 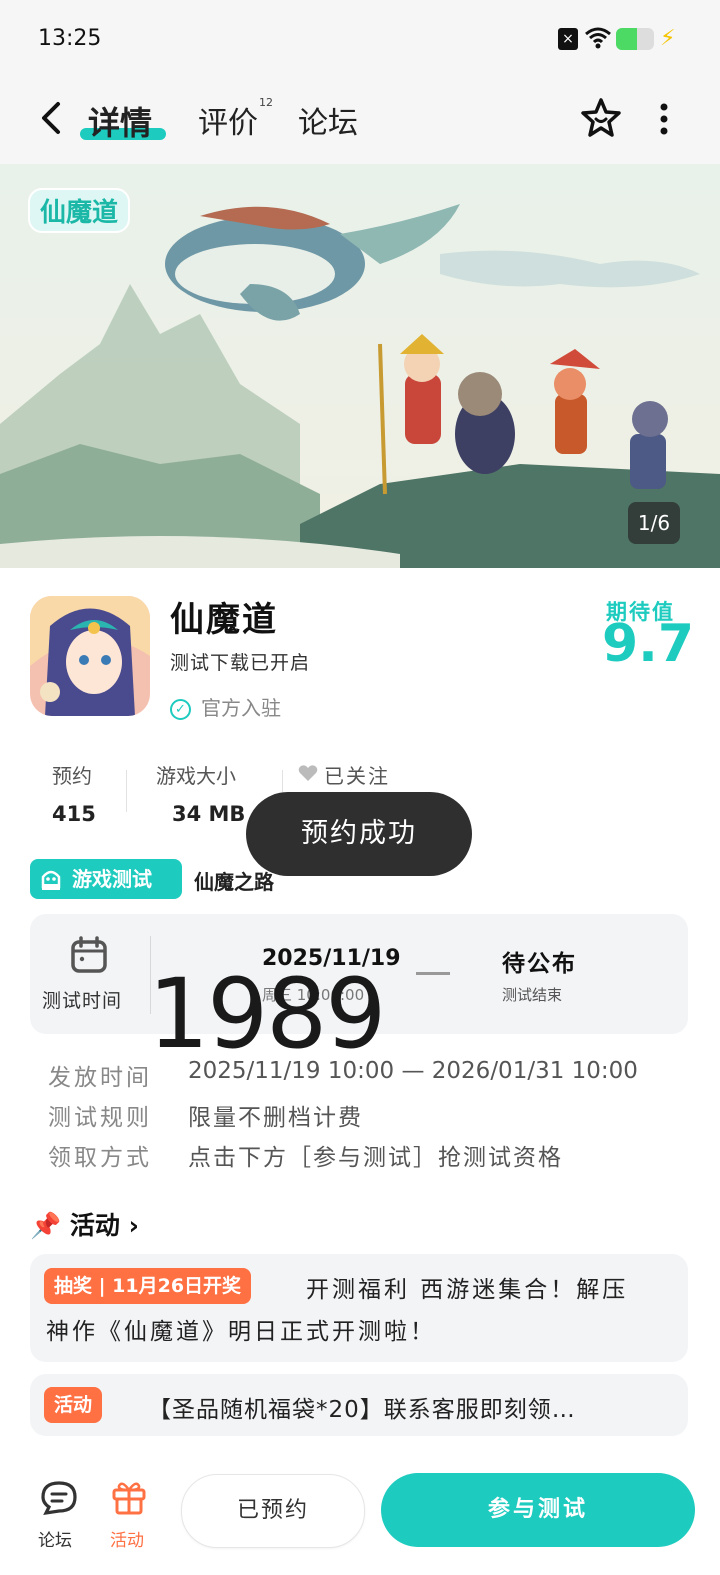 I want to click on app-icon, so click(x=90, y=656).